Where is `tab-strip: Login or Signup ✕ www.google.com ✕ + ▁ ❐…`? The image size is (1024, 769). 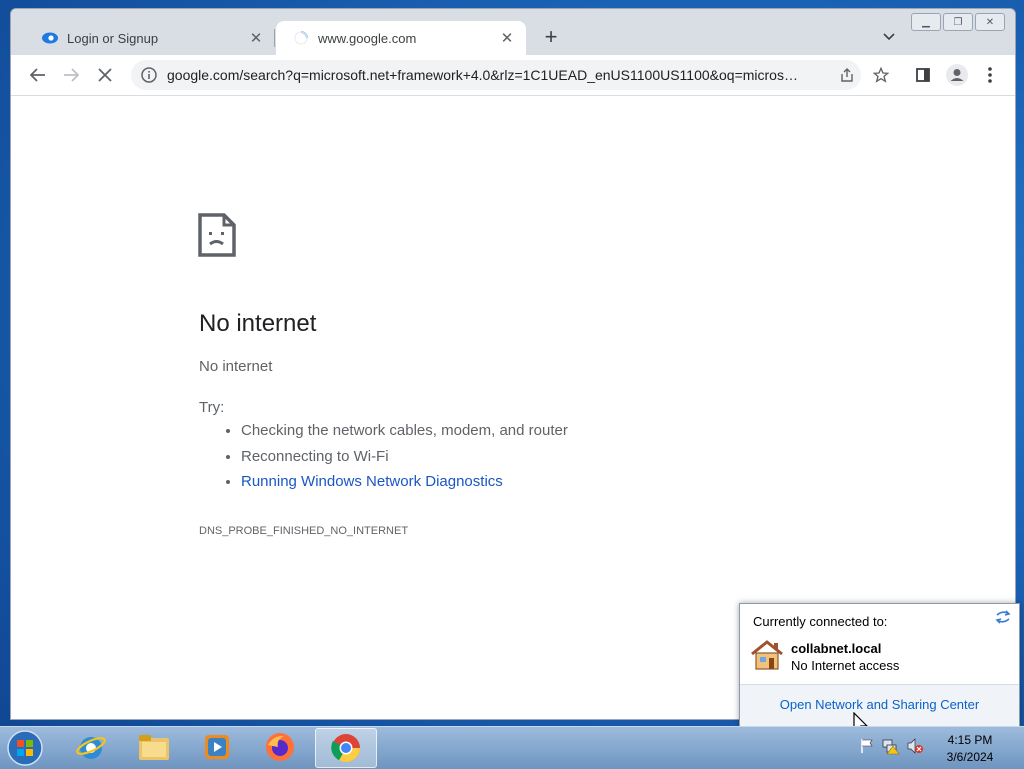 tab-strip: Login or Signup ✕ www.google.com ✕ + ▁ ❐… is located at coordinates (513, 32).